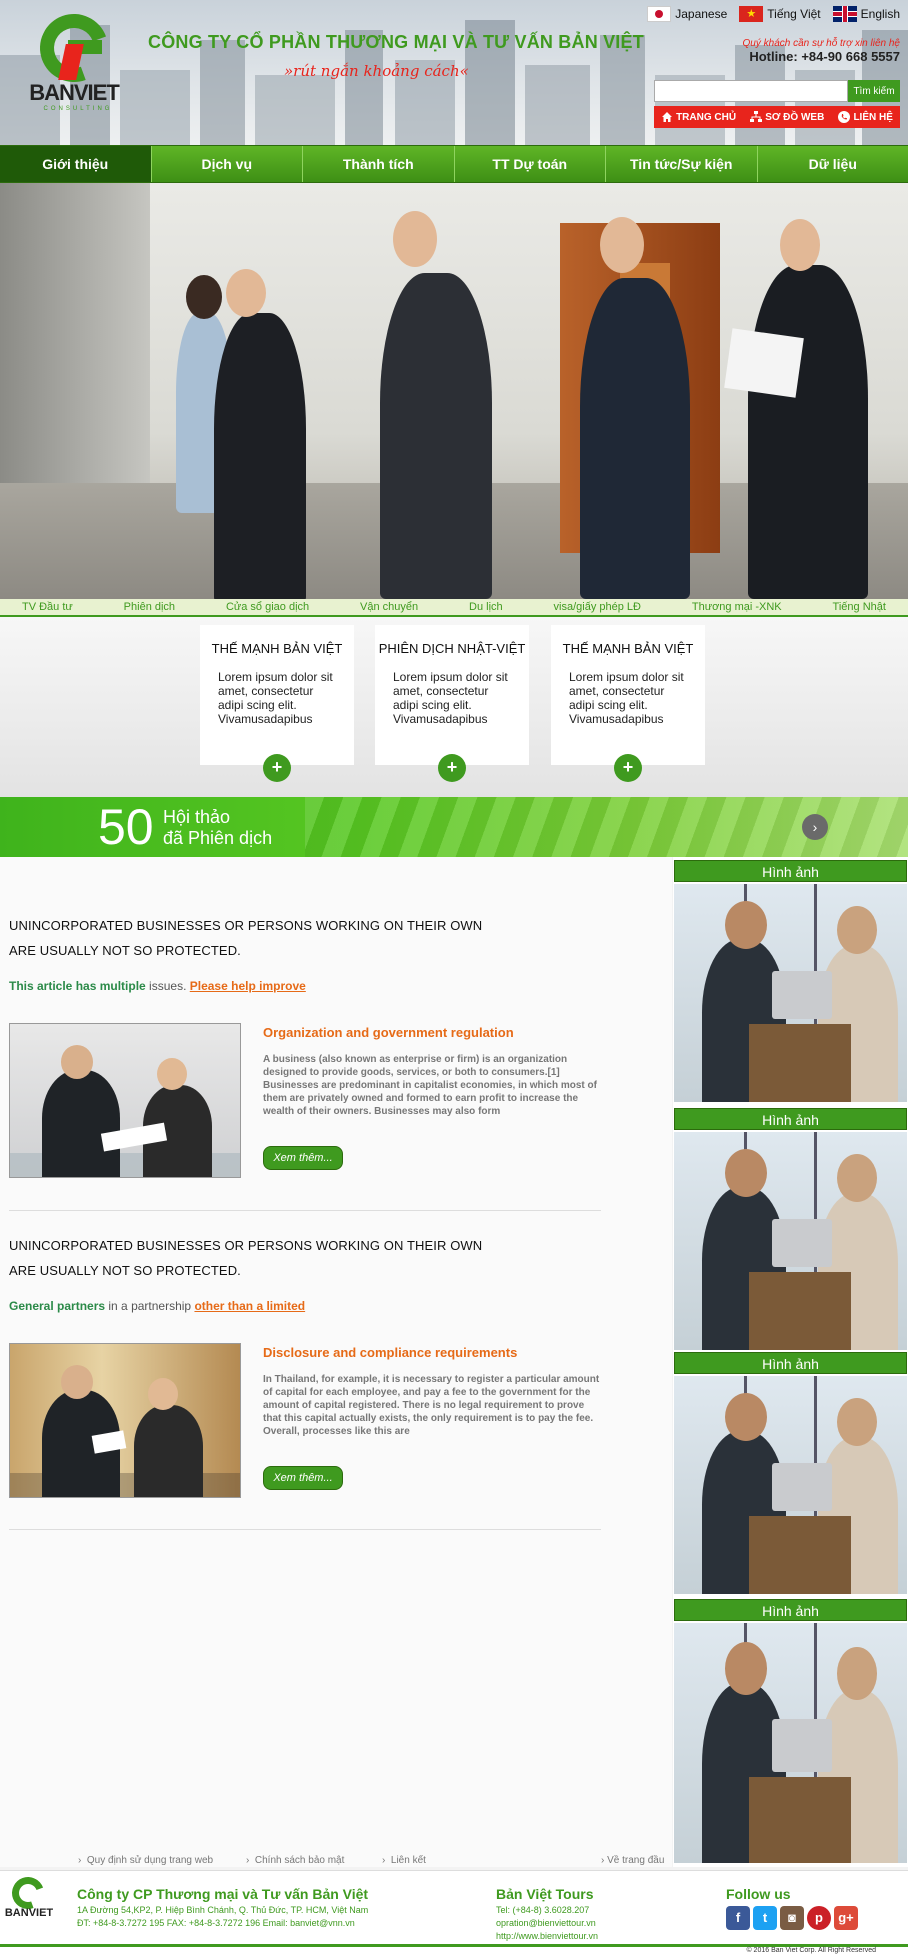 The height and width of the screenshot is (1955, 908). Describe the element at coordinates (390, 1352) in the screenshot. I see `article-title: Disclosure and compliance requirements` at that location.